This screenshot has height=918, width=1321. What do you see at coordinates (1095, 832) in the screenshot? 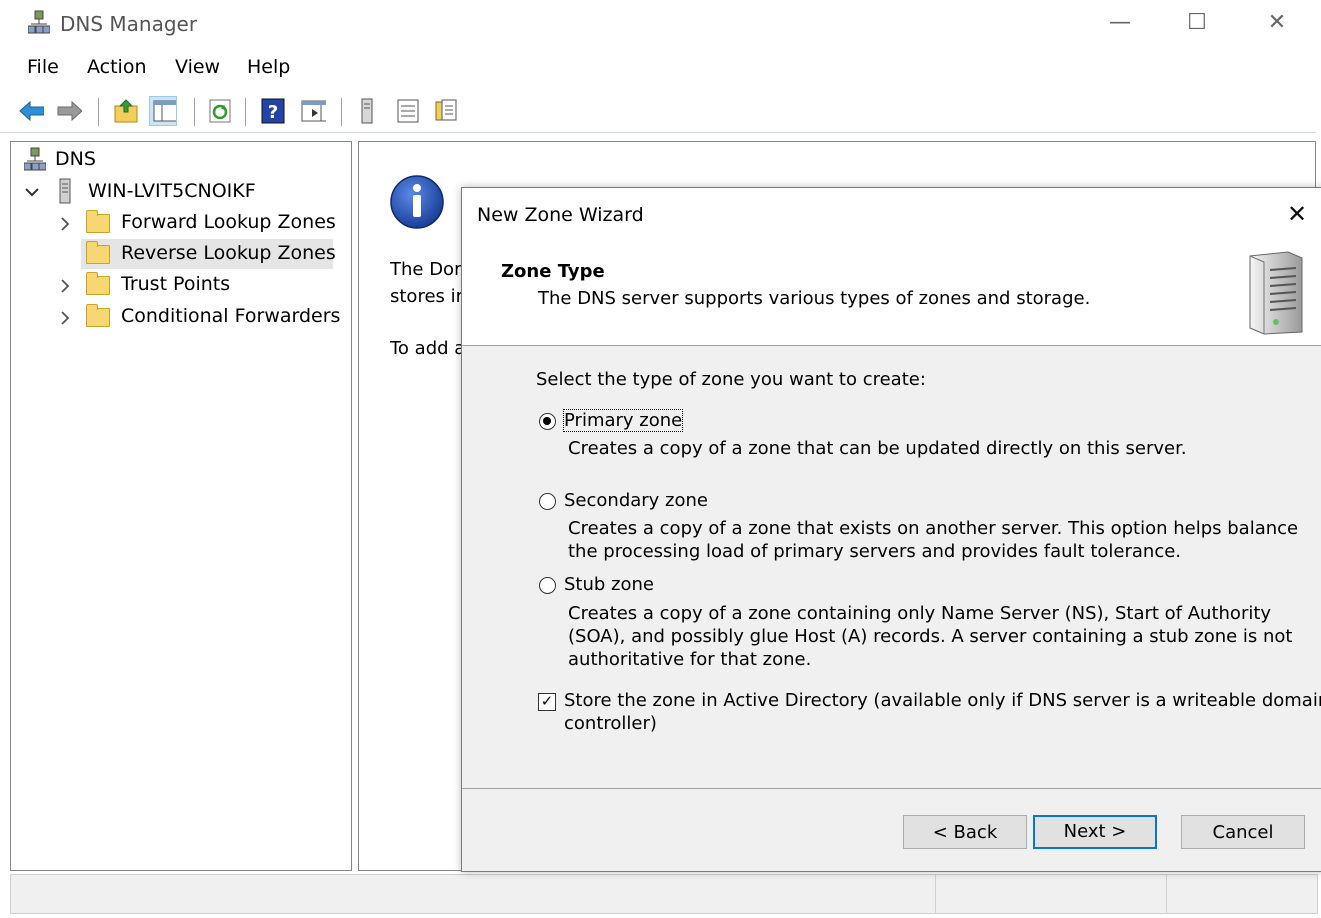
I see `next-button: Next >` at bounding box center [1095, 832].